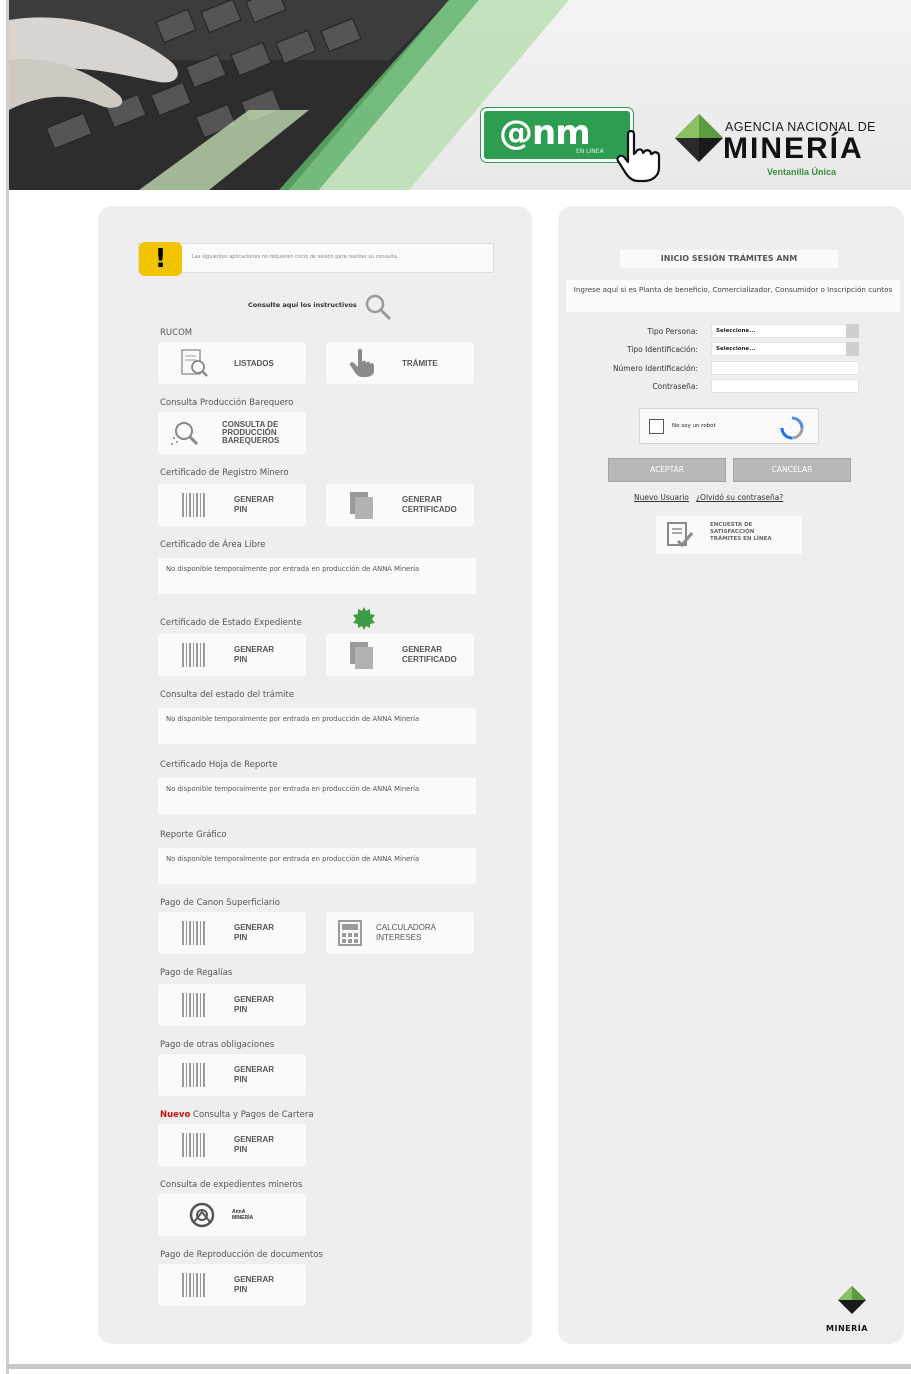 The image size is (911, 1374). What do you see at coordinates (176, 333) in the screenshot?
I see `section-title-rucom: RUCOM` at bounding box center [176, 333].